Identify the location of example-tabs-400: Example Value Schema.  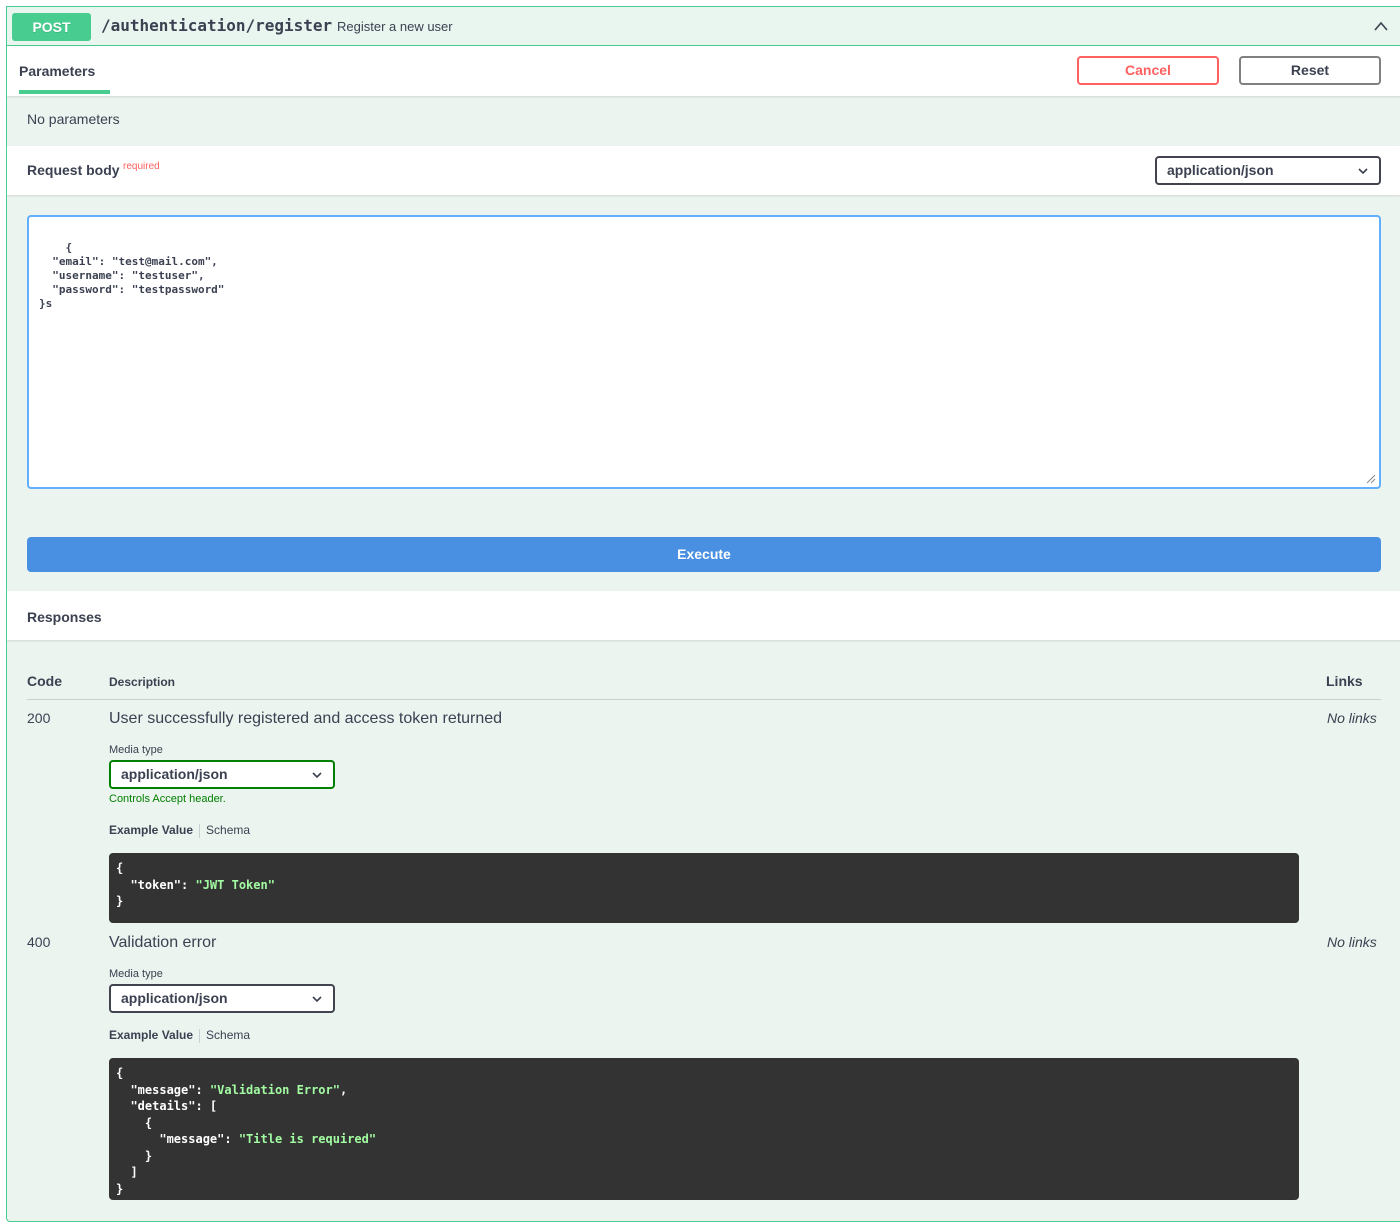
(179, 1035).